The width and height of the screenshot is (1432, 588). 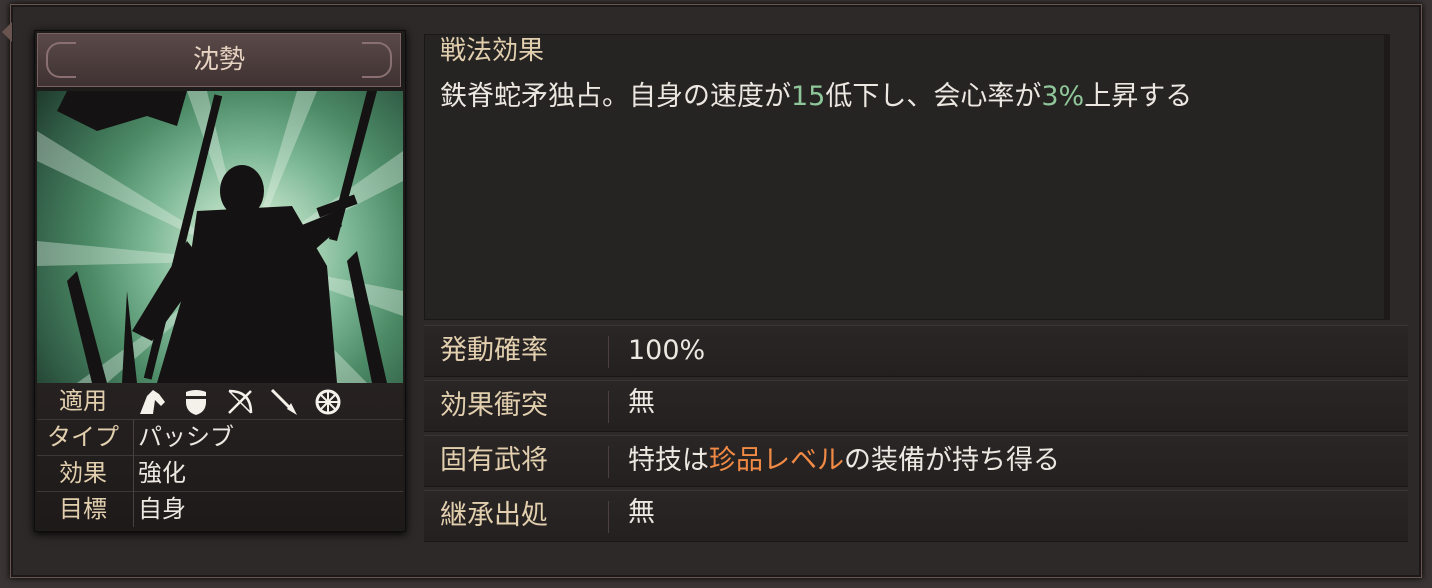 What do you see at coordinates (159, 509) in the screenshot?
I see `info-value: 自身` at bounding box center [159, 509].